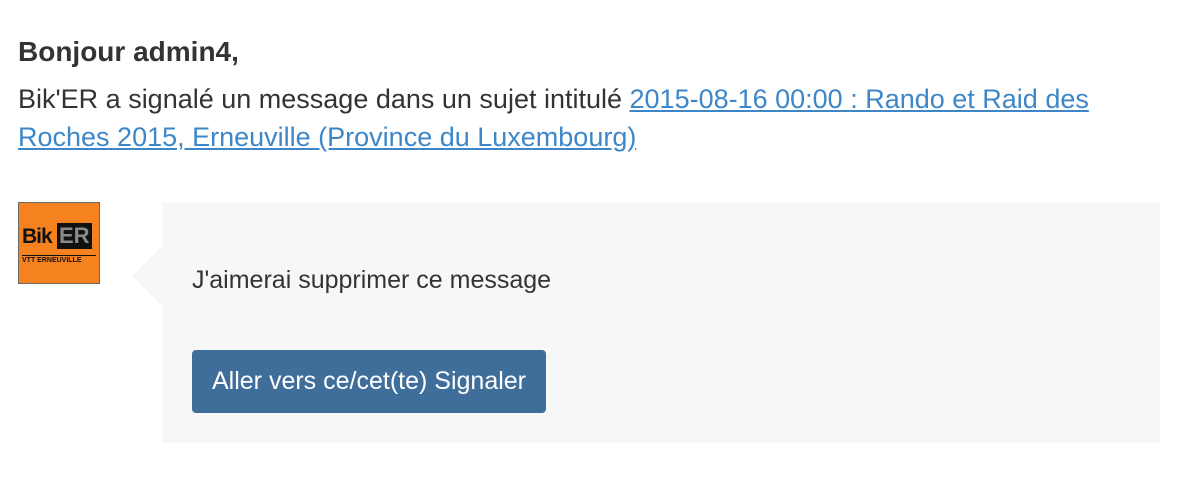 Image resolution: width=1190 pixels, height=502 pixels. Describe the element at coordinates (128, 51) in the screenshot. I see `greeting-heading: Bonjour admin4,` at that location.